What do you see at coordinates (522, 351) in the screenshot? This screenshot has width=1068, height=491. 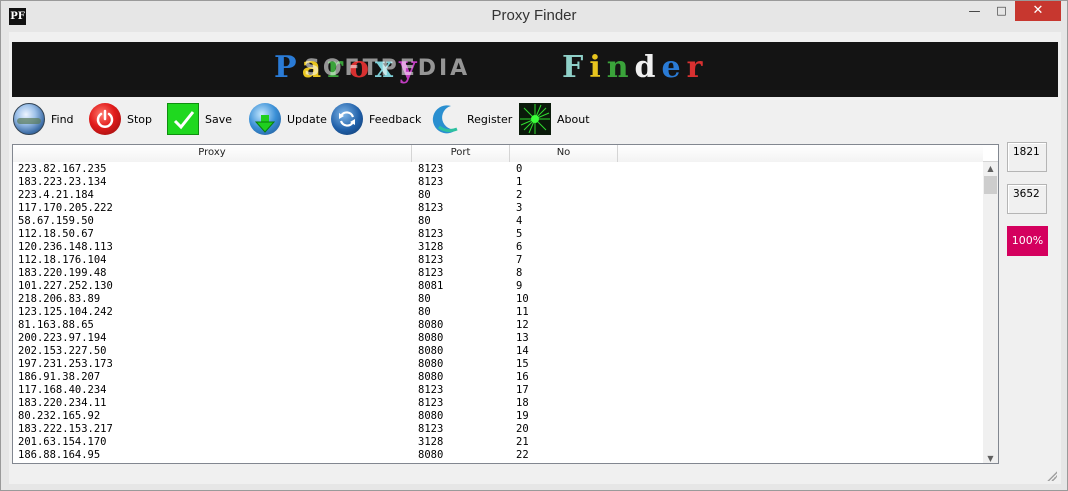 I see `cell-no: 14` at bounding box center [522, 351].